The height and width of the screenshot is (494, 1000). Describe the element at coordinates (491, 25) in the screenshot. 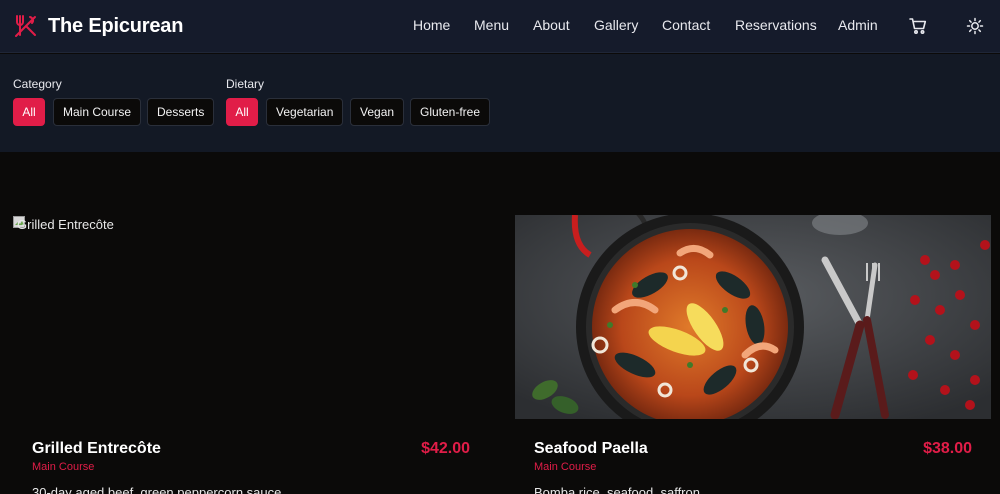

I see `nav-link-menu: Menu` at that location.